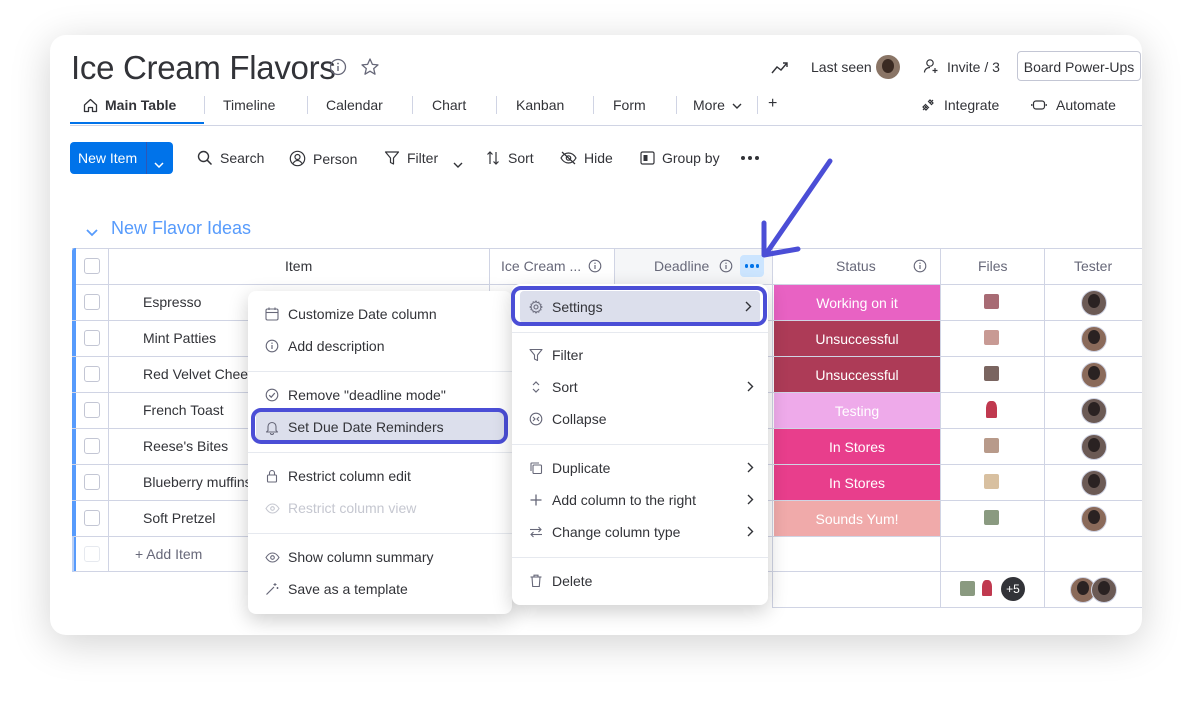 Image resolution: width=1192 pixels, height=701 pixels. I want to click on group-by-button: Group by, so click(680, 158).